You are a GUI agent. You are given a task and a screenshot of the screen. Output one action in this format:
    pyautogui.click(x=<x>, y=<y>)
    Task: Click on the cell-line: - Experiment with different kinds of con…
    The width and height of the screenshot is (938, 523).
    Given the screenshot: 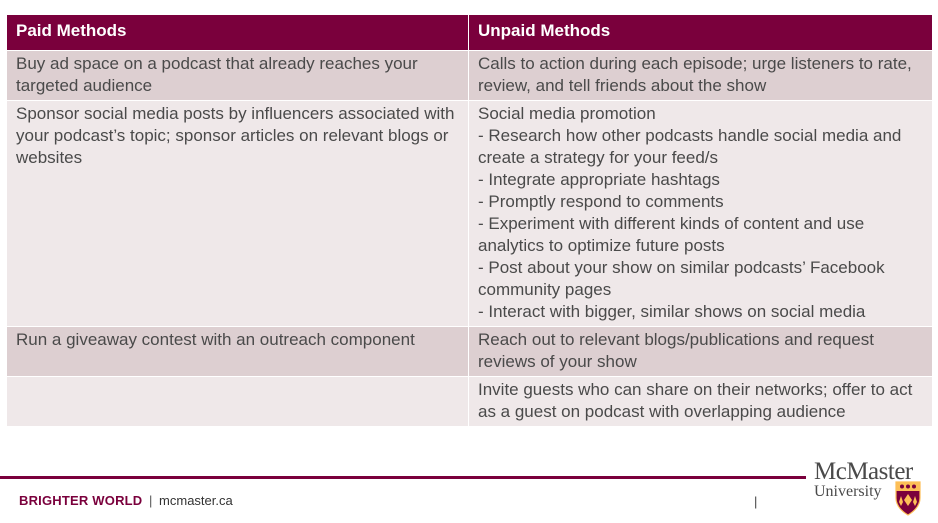 What is the action you would take?
    pyautogui.click(x=671, y=234)
    